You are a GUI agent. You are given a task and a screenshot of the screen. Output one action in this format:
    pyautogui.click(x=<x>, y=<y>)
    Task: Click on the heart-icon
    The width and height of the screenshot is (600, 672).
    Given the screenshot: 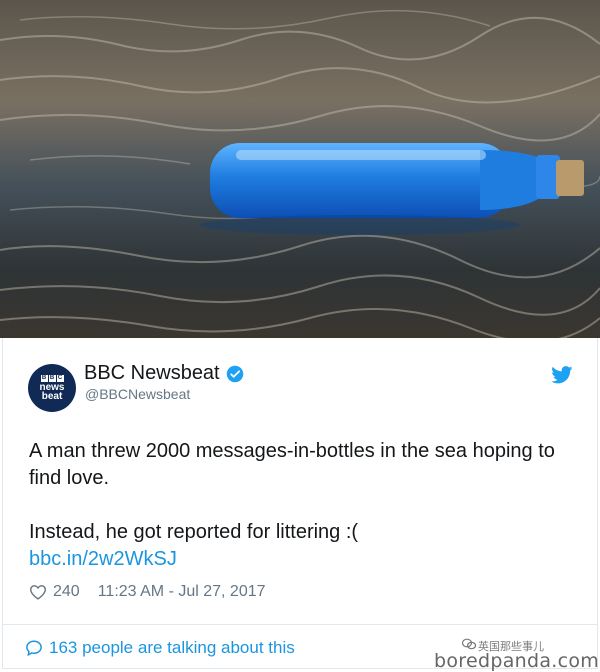 What is the action you would take?
    pyautogui.click(x=38, y=592)
    